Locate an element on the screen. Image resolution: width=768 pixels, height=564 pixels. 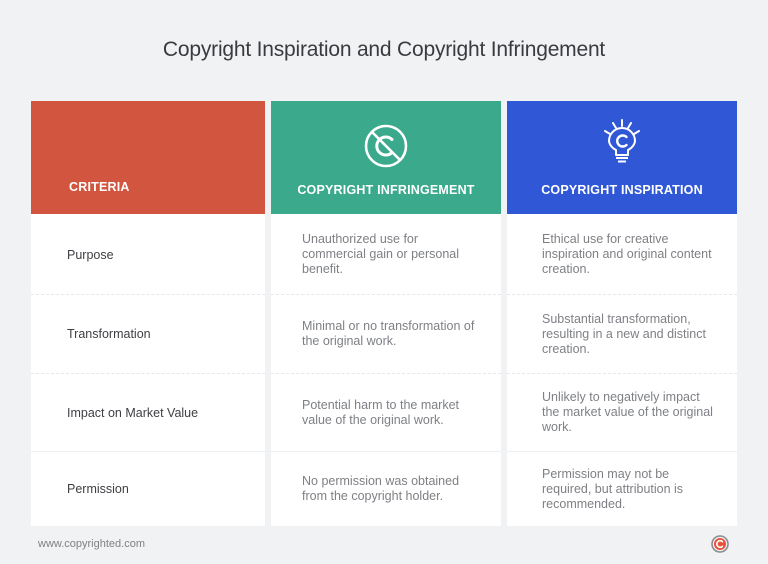
table-row: Impact on Market Value is located at coordinates (148, 413).